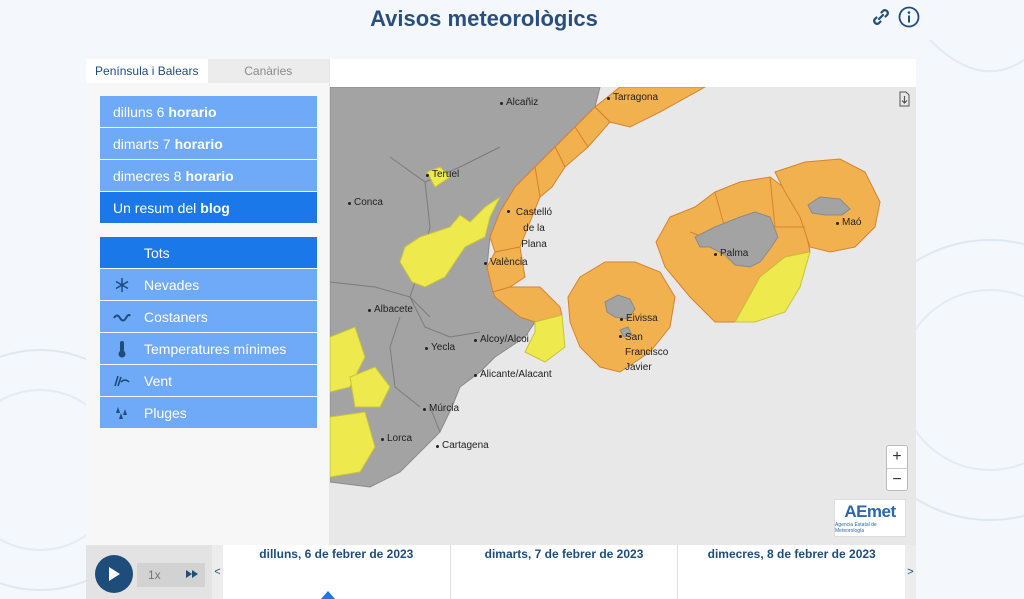  I want to click on city-mao: Maó, so click(848, 222).